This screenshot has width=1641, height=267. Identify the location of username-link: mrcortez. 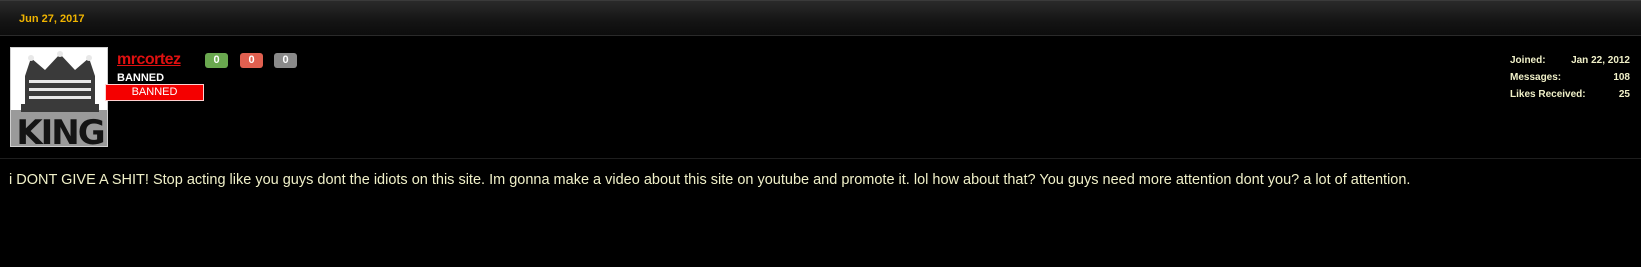
(149, 60).